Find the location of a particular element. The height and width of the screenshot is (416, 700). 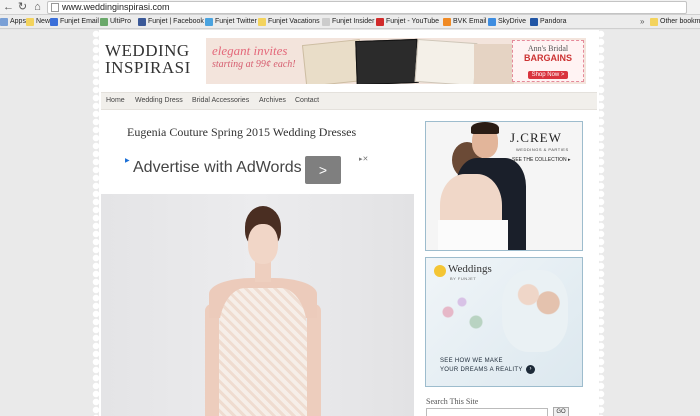

jcrew-collection-link: SEE THE COLLECTION ▸ is located at coordinates (541, 160).